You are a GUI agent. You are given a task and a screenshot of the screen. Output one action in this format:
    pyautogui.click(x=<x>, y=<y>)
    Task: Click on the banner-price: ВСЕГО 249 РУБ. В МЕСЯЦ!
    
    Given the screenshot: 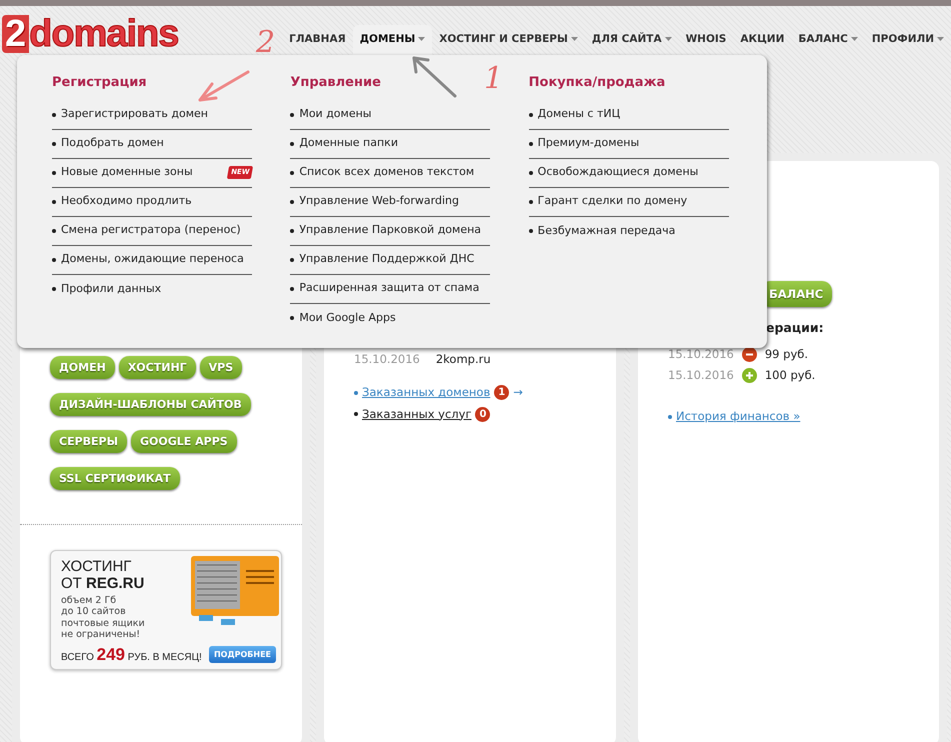 What is the action you would take?
    pyautogui.click(x=131, y=654)
    